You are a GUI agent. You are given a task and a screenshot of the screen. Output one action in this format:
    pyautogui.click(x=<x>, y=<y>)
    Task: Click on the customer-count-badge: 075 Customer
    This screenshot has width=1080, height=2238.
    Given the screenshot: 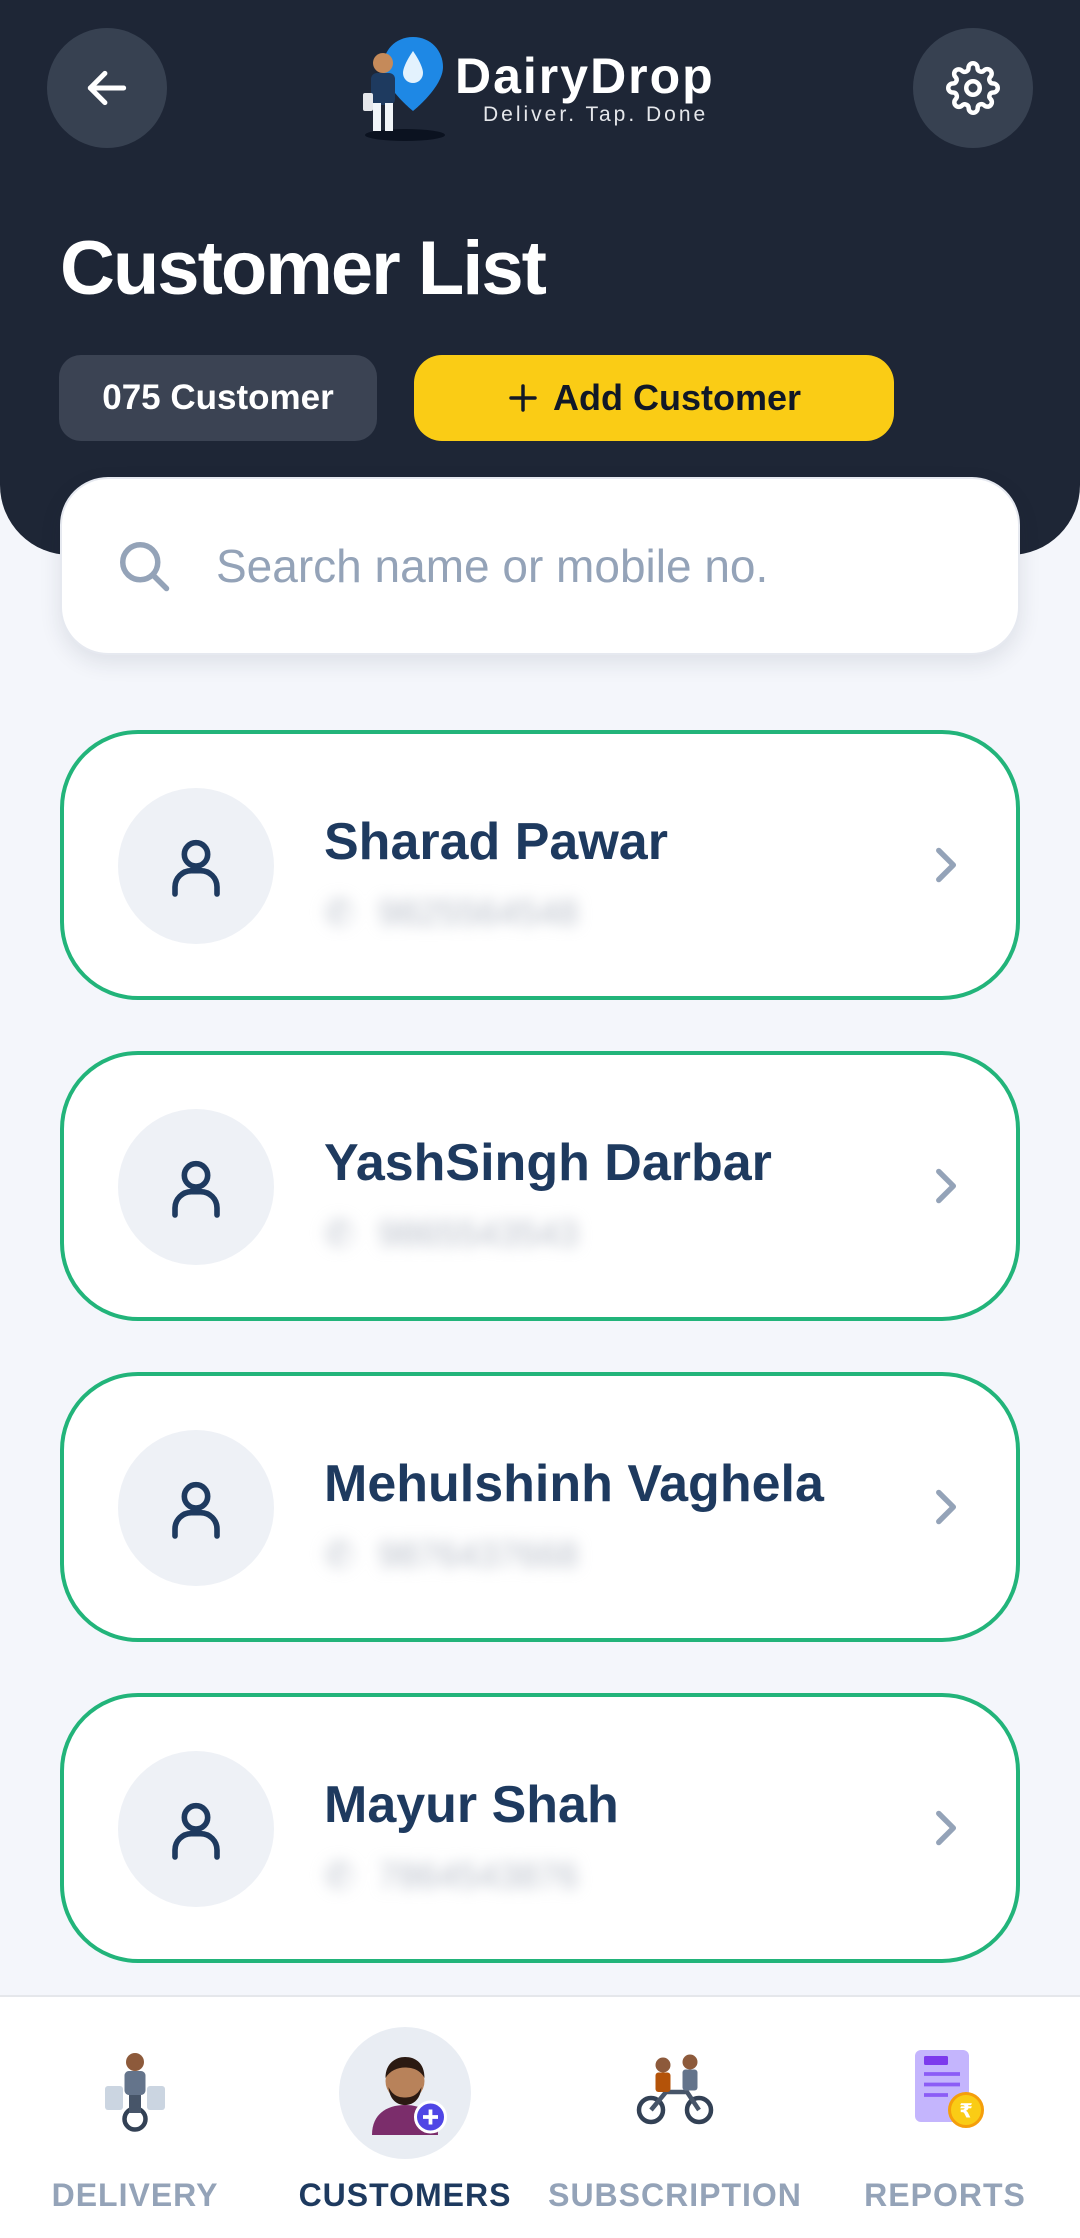 What is the action you would take?
    pyautogui.click(x=218, y=398)
    